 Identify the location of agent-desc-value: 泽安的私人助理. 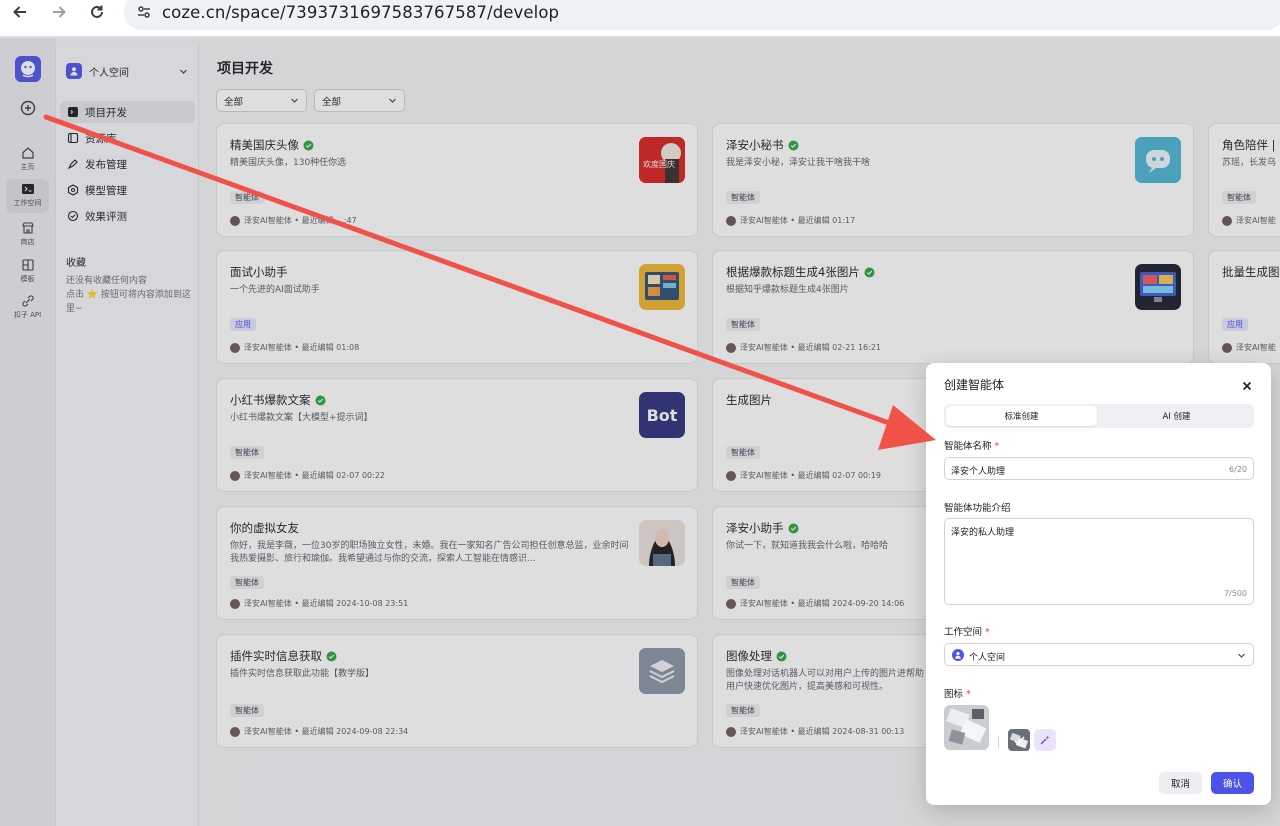
(983, 533).